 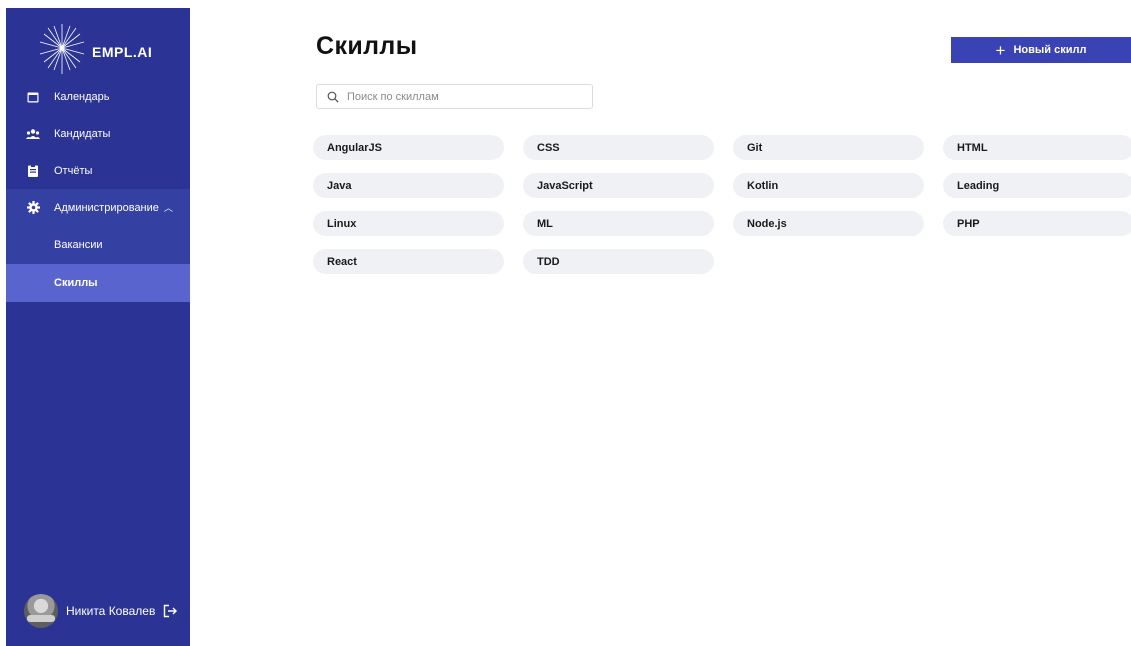 I want to click on gear-icon, so click(x=33, y=208).